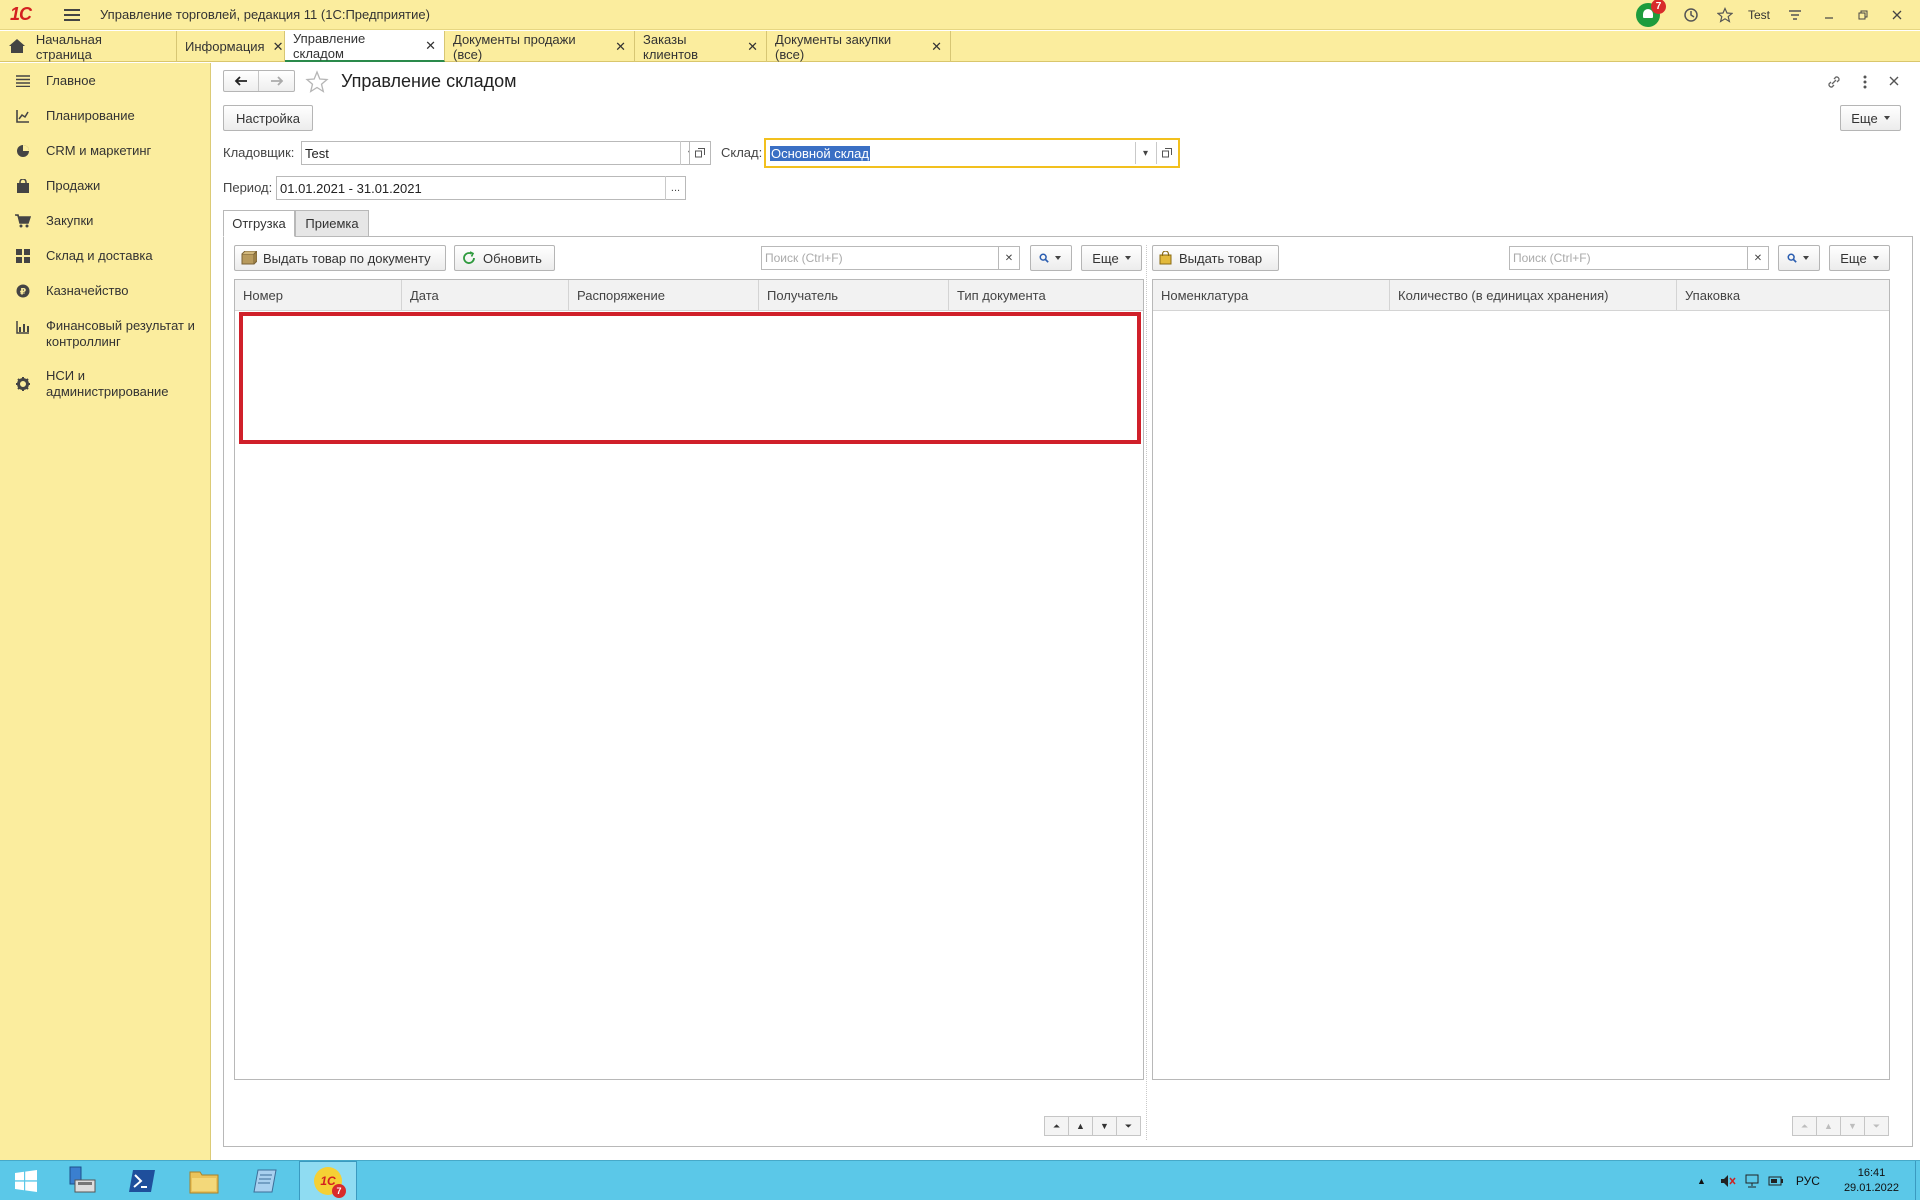 This screenshot has height=1200, width=1920. I want to click on sidebar-item-sales: Продажи, so click(105, 186).